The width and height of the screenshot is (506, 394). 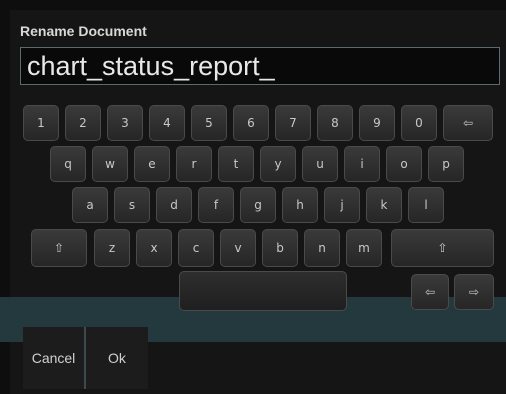 What do you see at coordinates (335, 123) in the screenshot?
I see `key-8: 8` at bounding box center [335, 123].